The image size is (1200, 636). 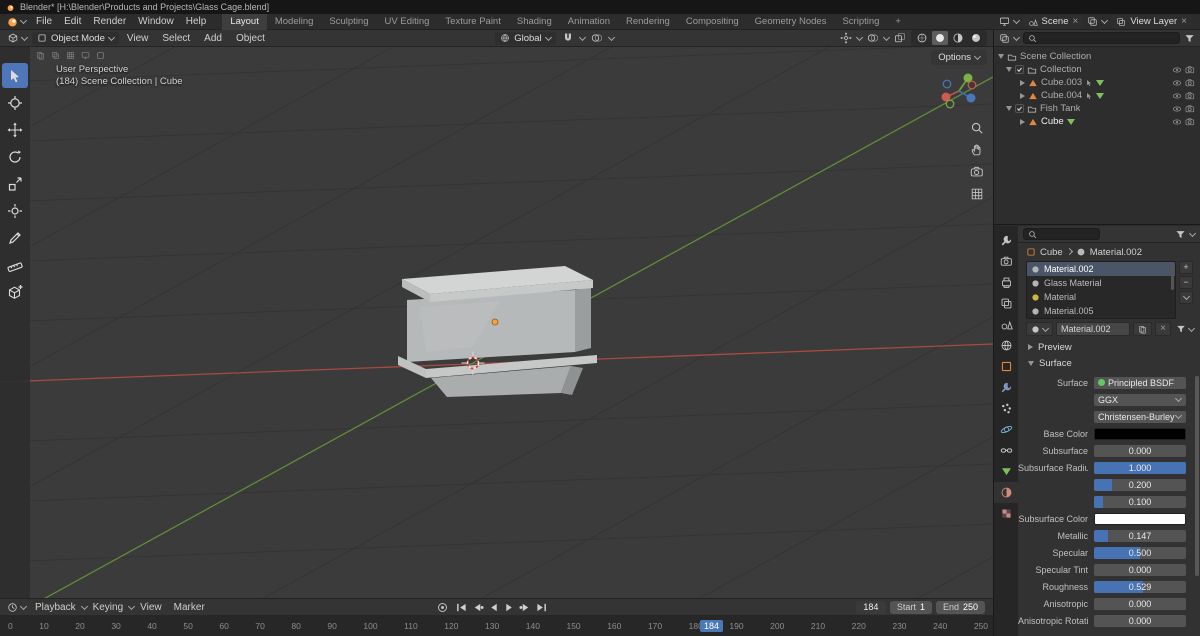 I want to click on menu-edit: Edit, so click(x=72, y=21).